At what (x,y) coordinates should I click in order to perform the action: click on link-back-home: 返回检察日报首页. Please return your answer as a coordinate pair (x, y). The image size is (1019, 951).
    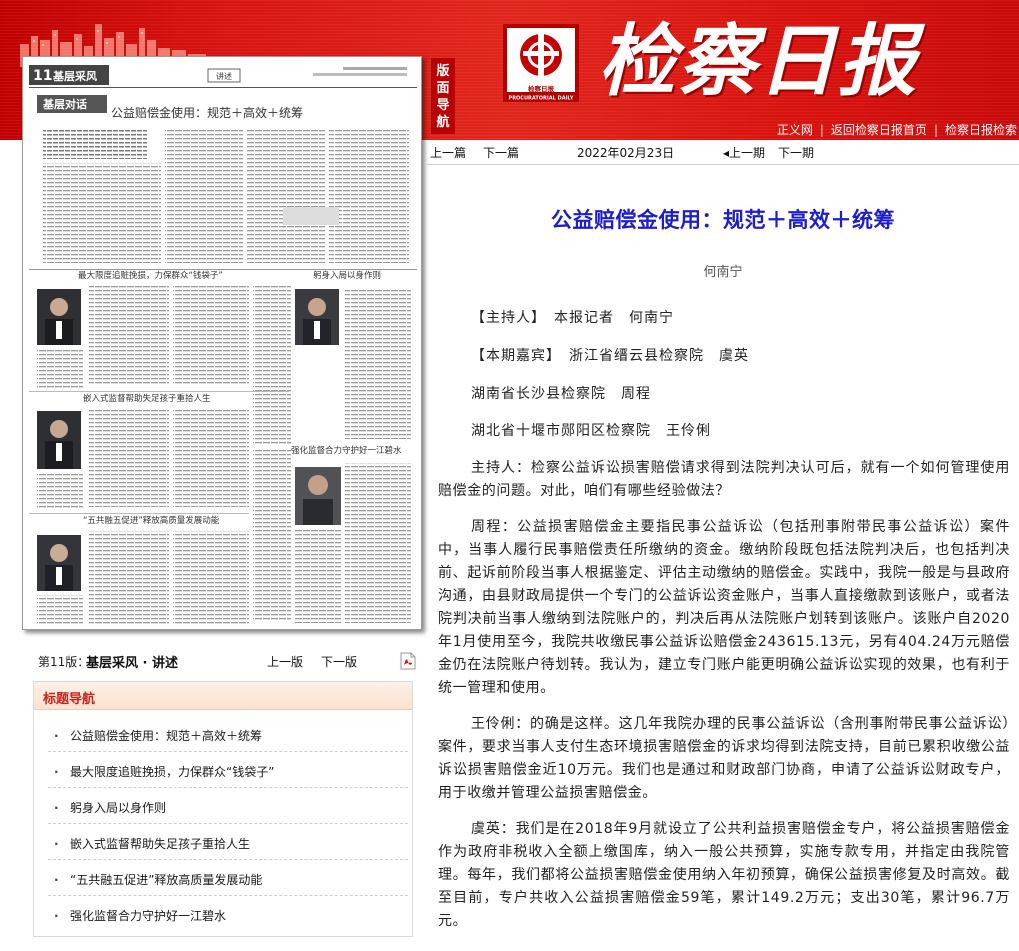
    Looking at the image, I should click on (879, 130).